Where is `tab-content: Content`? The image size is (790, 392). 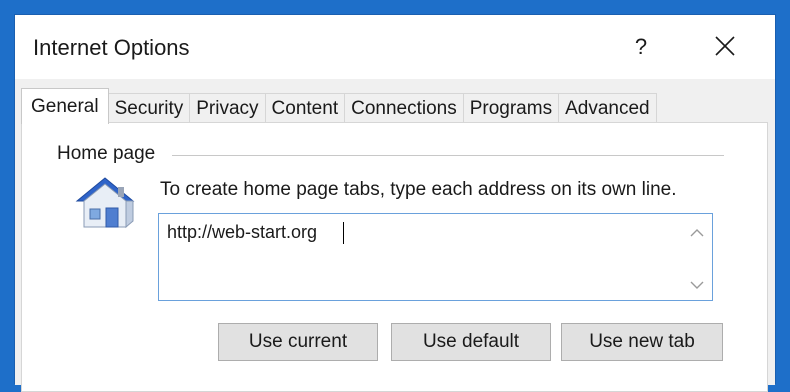 tab-content: Content is located at coordinates (305, 108).